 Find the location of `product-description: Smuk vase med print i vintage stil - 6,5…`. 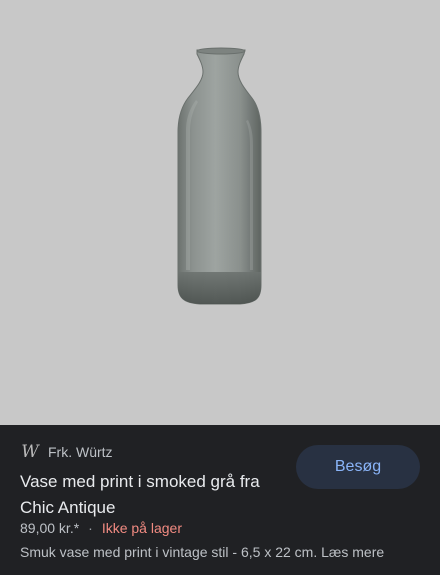

product-description: Smuk vase med print i vintage stil - 6,5… is located at coordinates (202, 552).